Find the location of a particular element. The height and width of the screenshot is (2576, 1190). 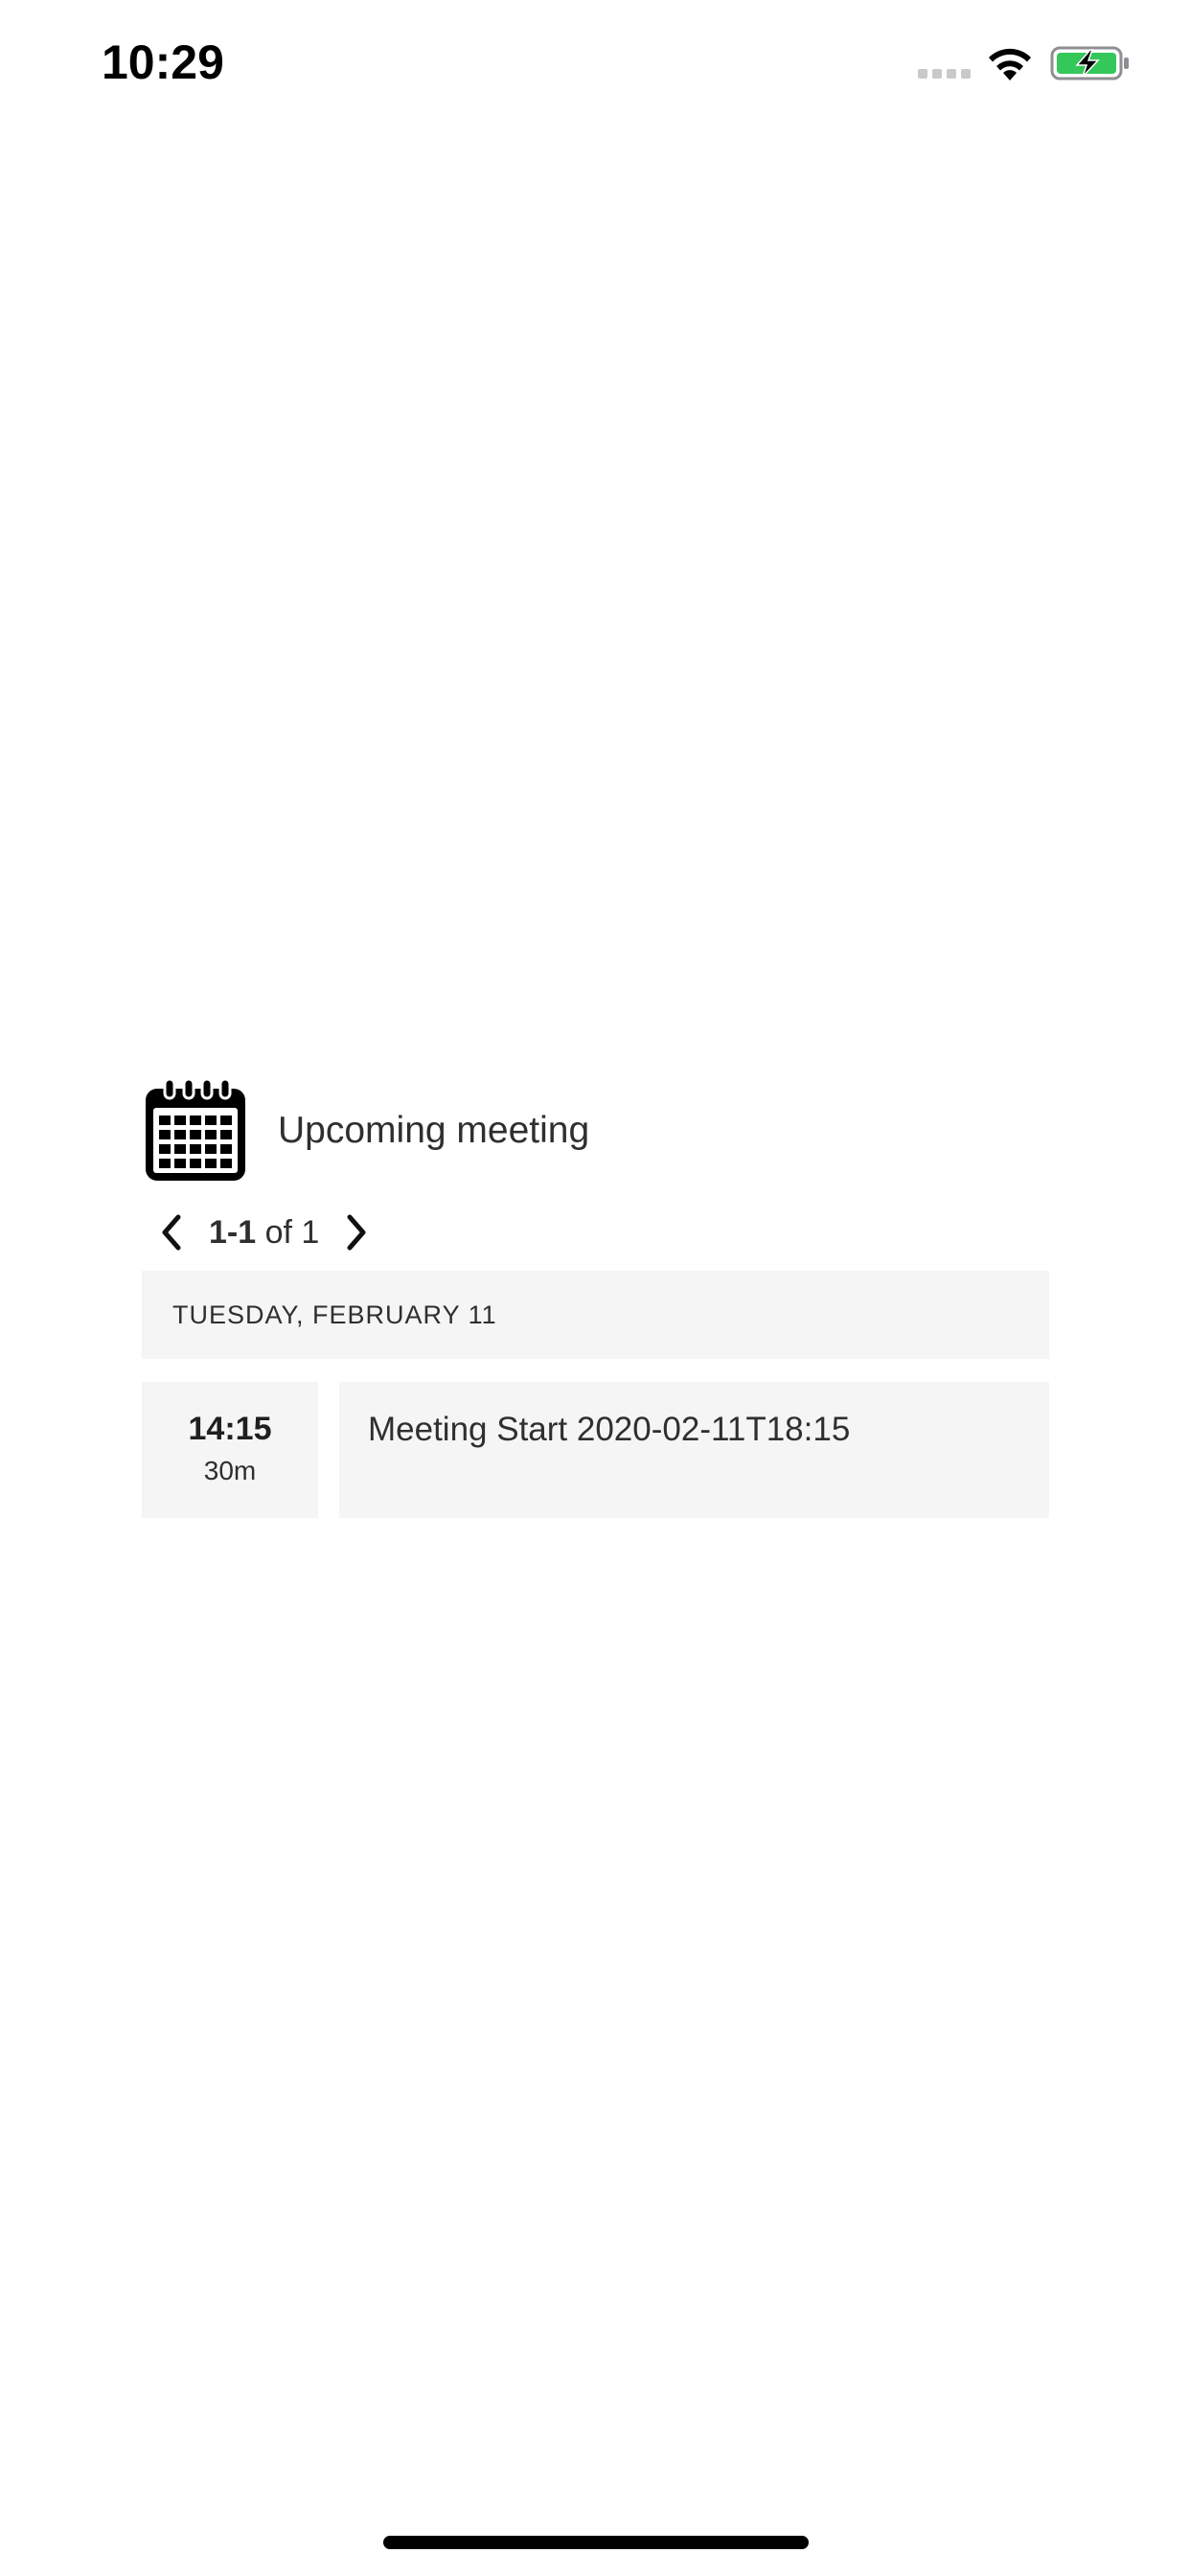

chevron-right-icon is located at coordinates (357, 1232).